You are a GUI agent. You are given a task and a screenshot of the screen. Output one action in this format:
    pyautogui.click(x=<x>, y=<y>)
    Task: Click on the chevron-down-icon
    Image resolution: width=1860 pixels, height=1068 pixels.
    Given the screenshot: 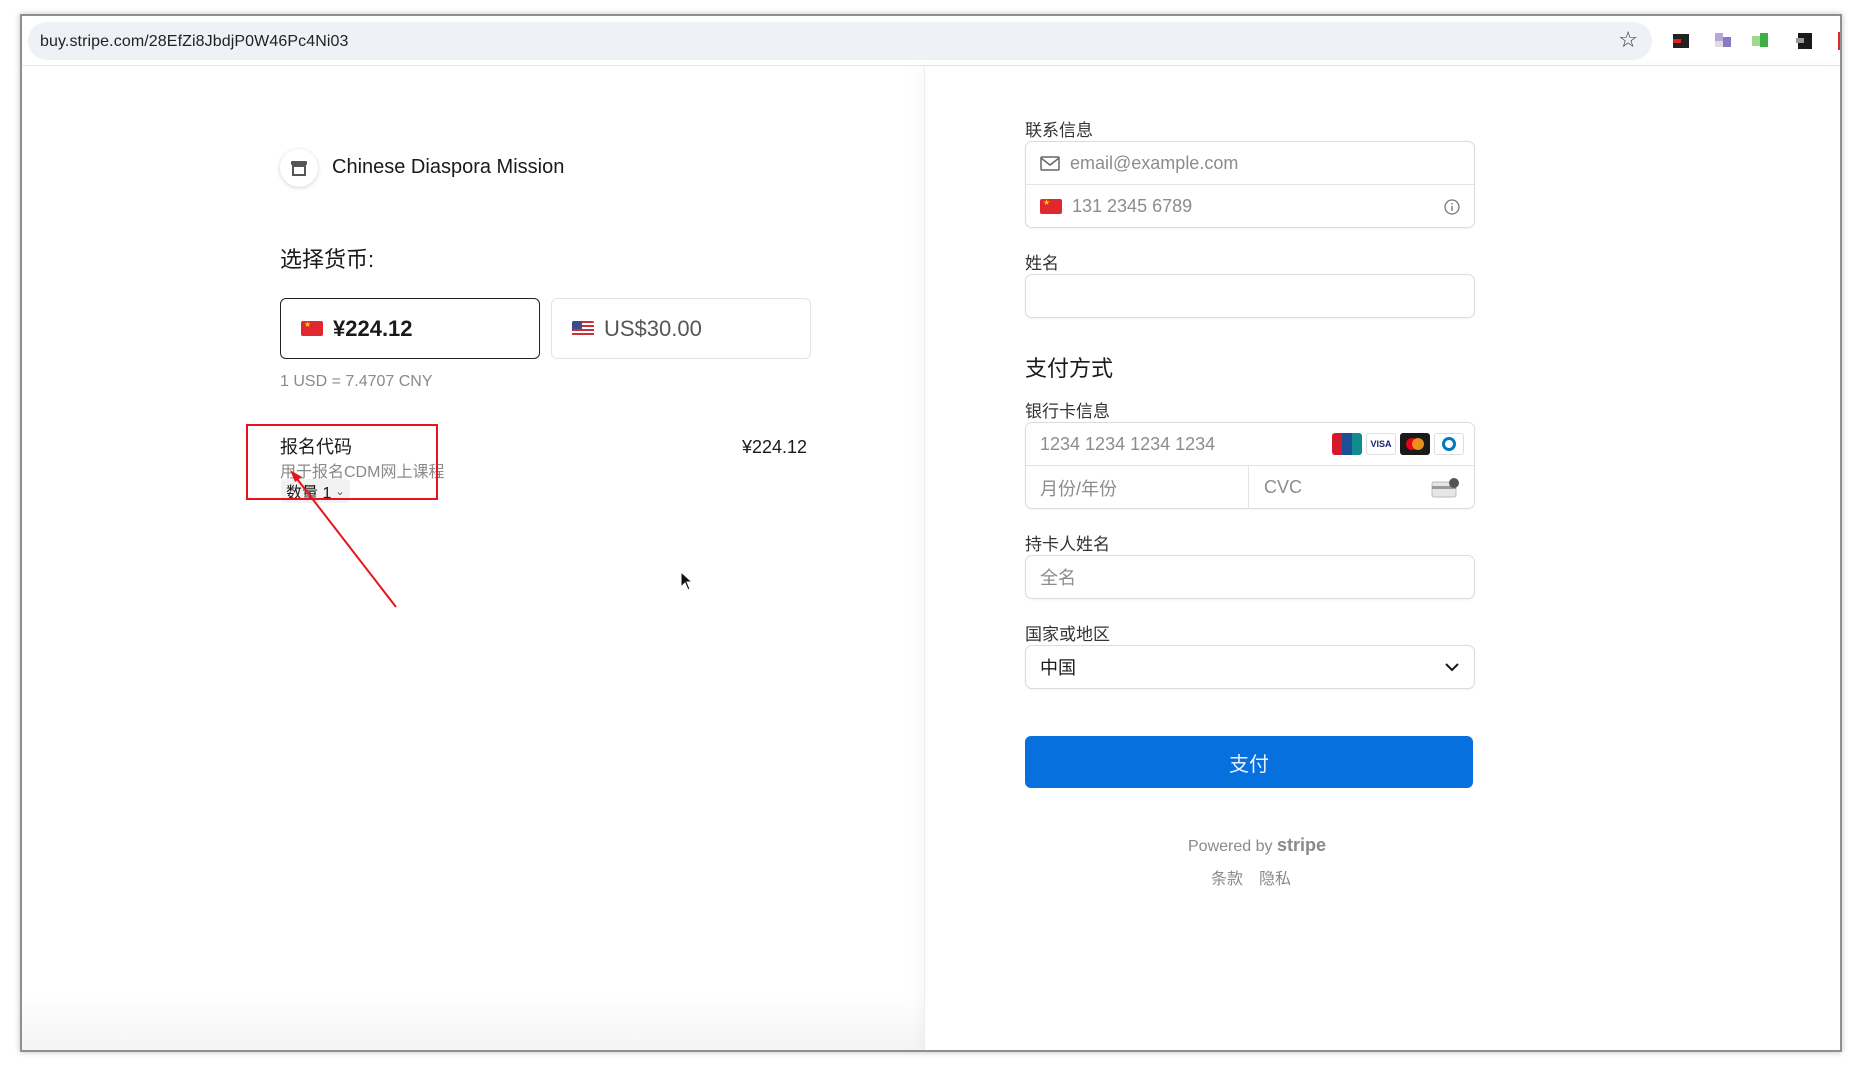 What is the action you would take?
    pyautogui.click(x=1452, y=667)
    